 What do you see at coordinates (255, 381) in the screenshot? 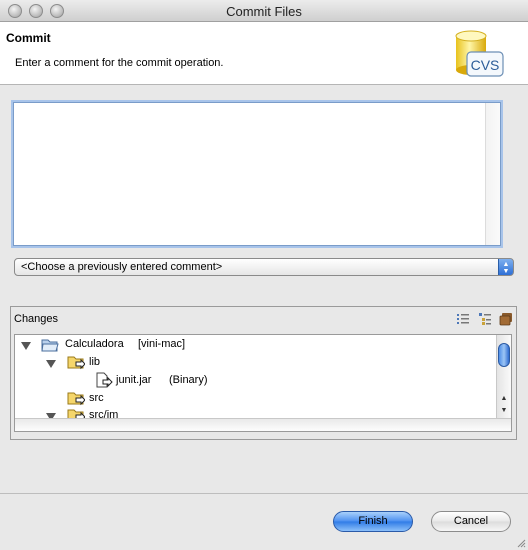
I see `tree-row: junit.jar (Binary)` at bounding box center [255, 381].